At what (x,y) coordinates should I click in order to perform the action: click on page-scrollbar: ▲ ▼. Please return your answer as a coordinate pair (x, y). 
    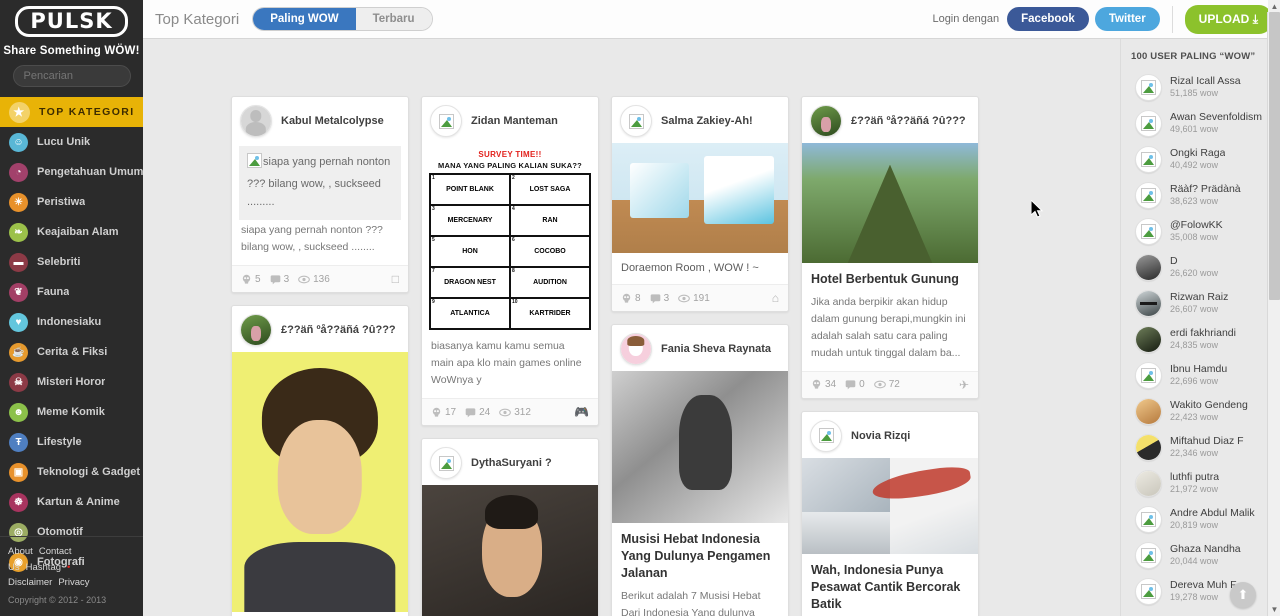
    Looking at the image, I should click on (1273, 308).